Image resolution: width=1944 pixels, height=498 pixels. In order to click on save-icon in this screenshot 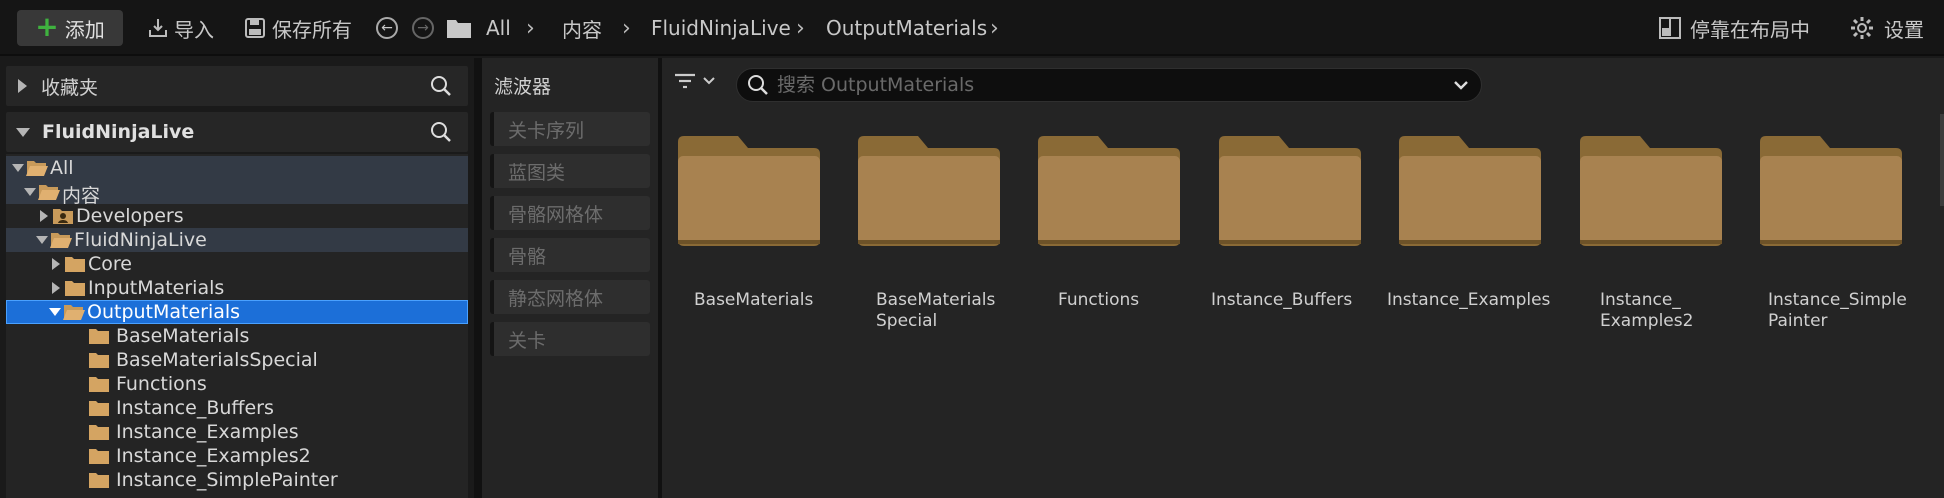, I will do `click(255, 28)`.